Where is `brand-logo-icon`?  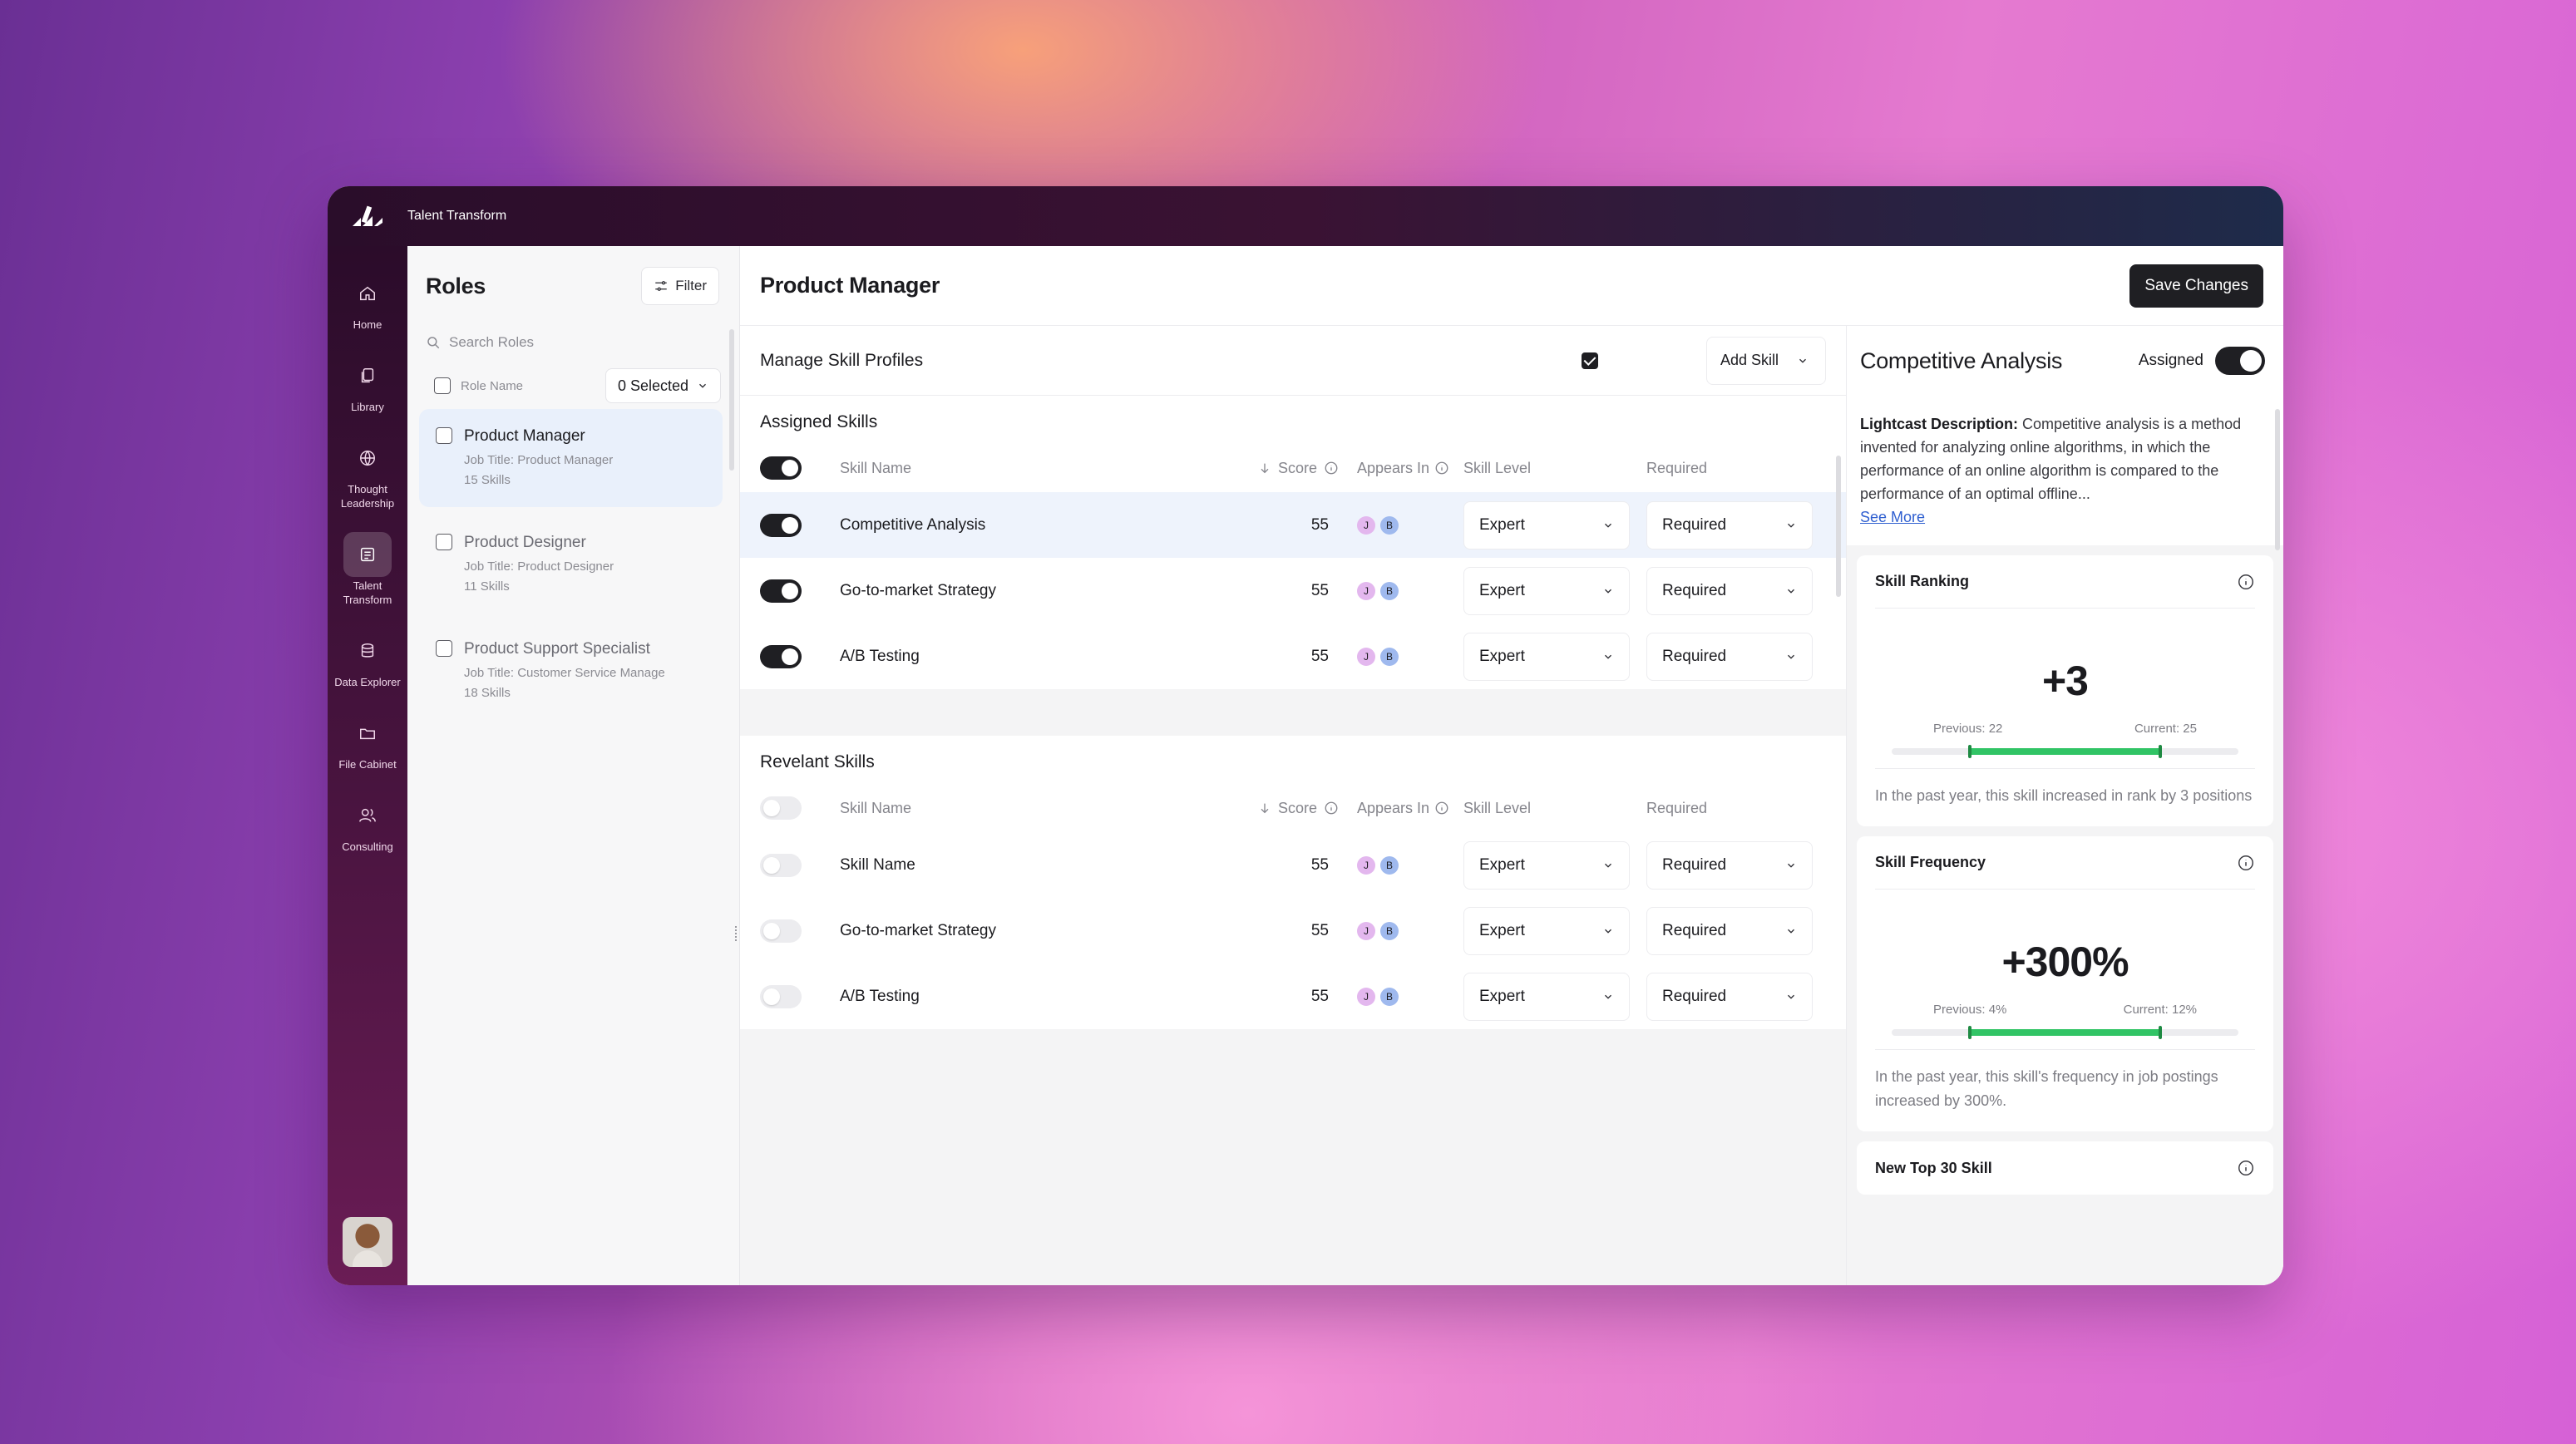
brand-logo-icon is located at coordinates (367, 216).